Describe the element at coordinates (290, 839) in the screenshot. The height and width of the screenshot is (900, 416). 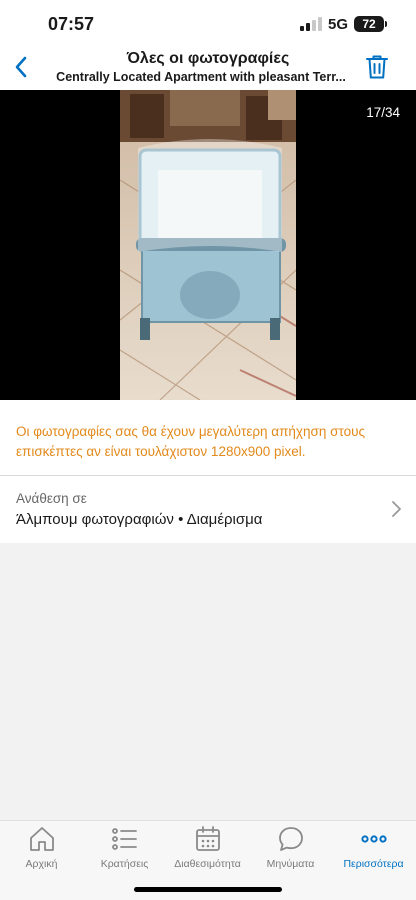
I see `chat-bubble-icon` at that location.